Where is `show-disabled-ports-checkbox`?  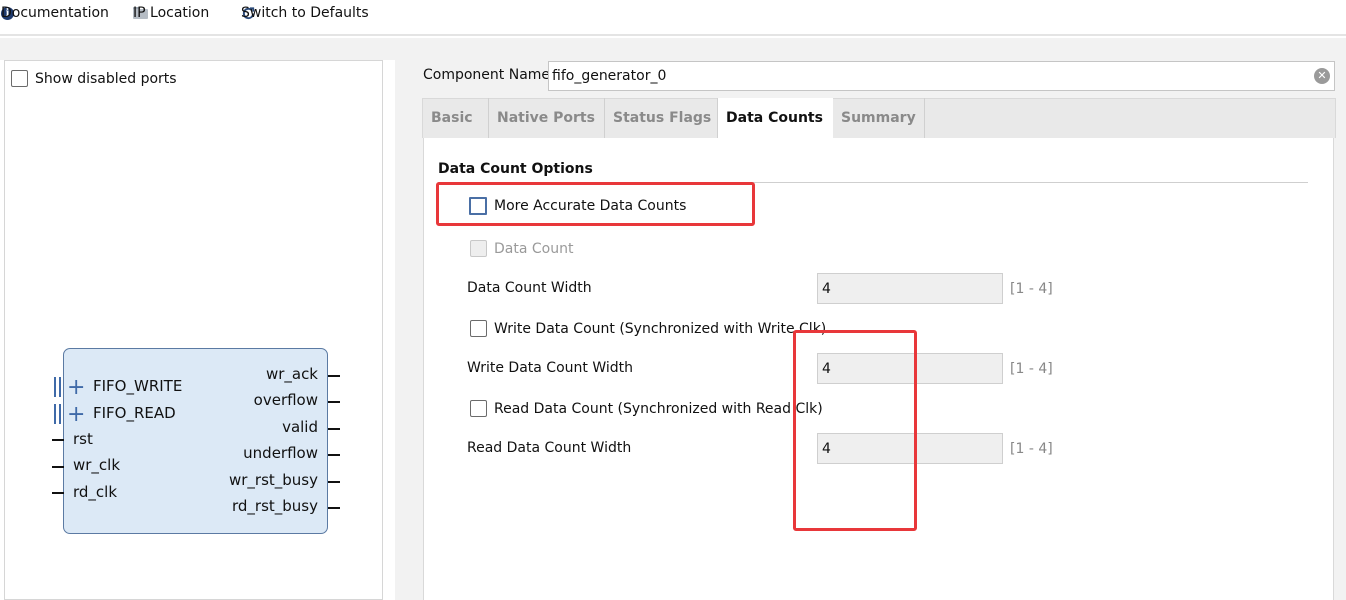 show-disabled-ports-checkbox is located at coordinates (19, 78).